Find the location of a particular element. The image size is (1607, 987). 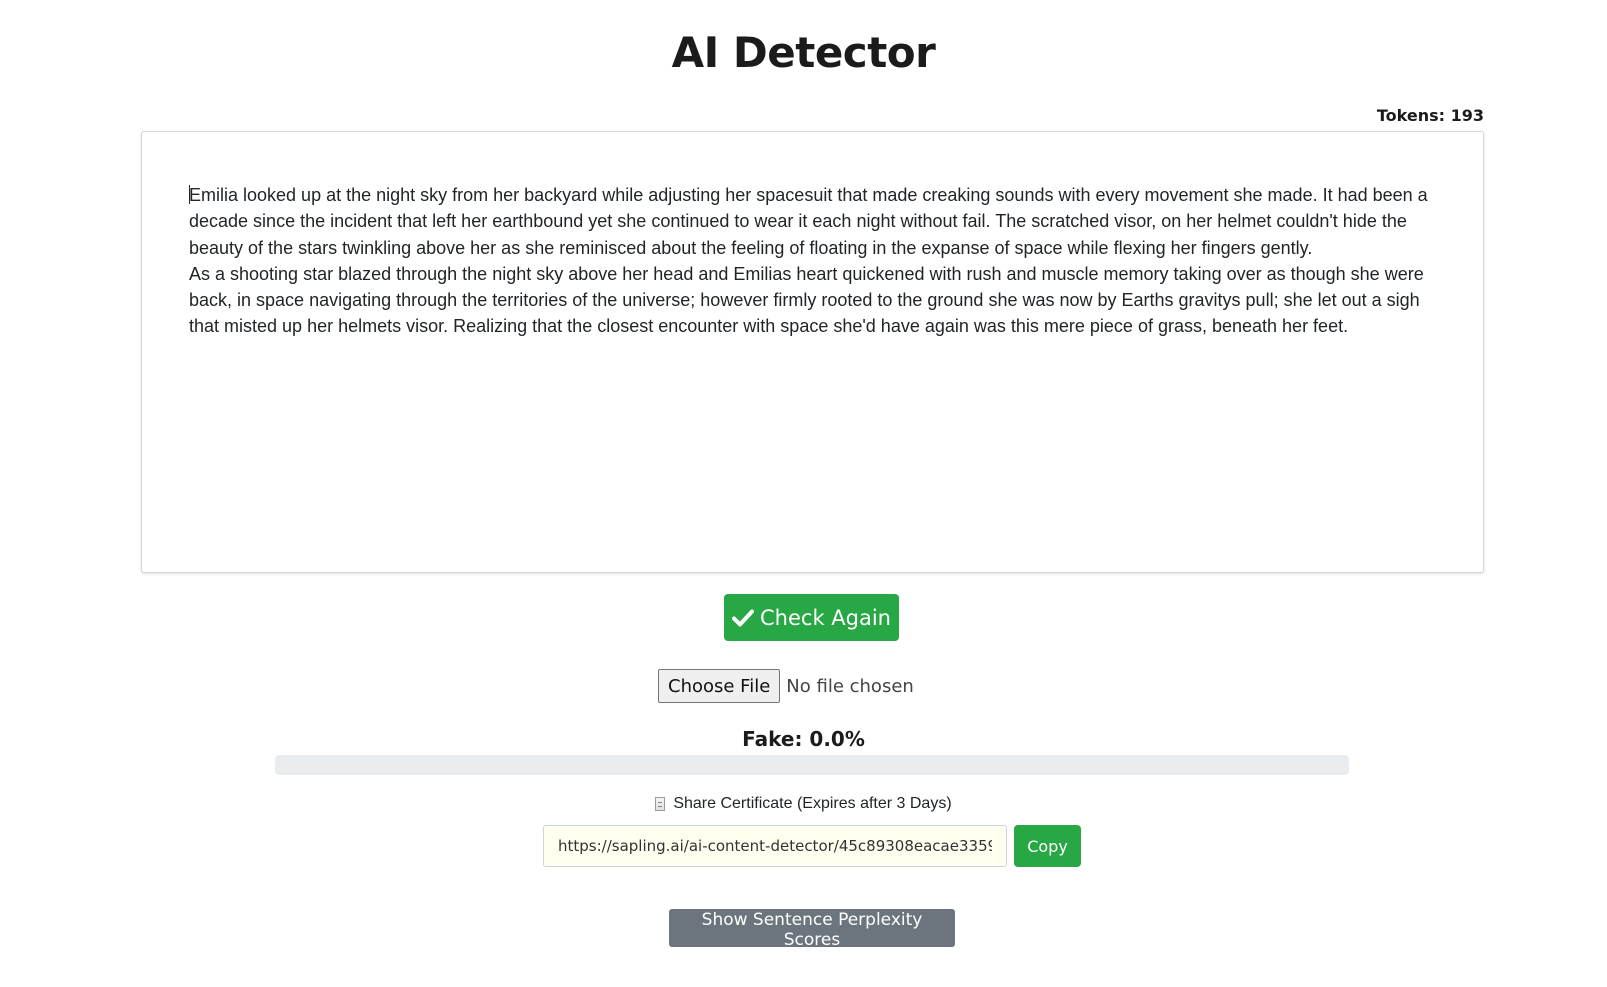

check-again-button: Check Again is located at coordinates (811, 617).